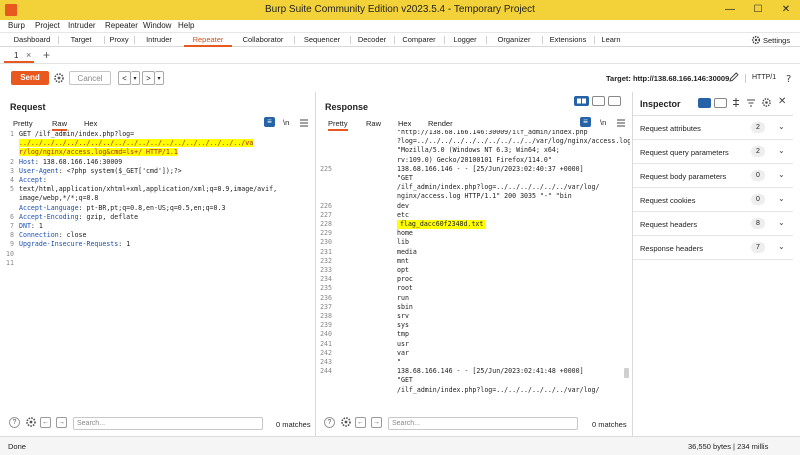  Describe the element at coordinates (568, 40) in the screenshot. I see `tab-extensions: Extensions` at that location.